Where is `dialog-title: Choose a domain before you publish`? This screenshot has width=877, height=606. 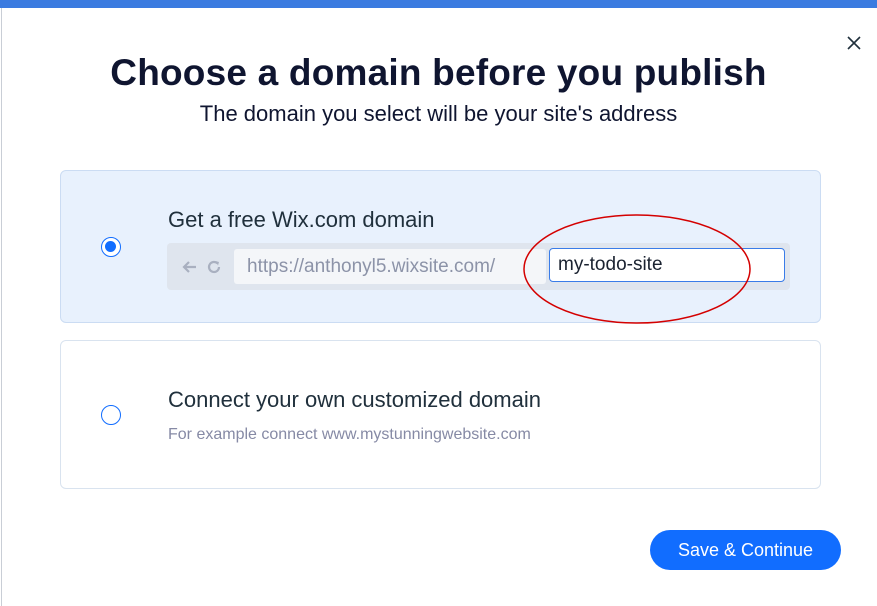
dialog-title: Choose a domain before you publish is located at coordinates (438, 72).